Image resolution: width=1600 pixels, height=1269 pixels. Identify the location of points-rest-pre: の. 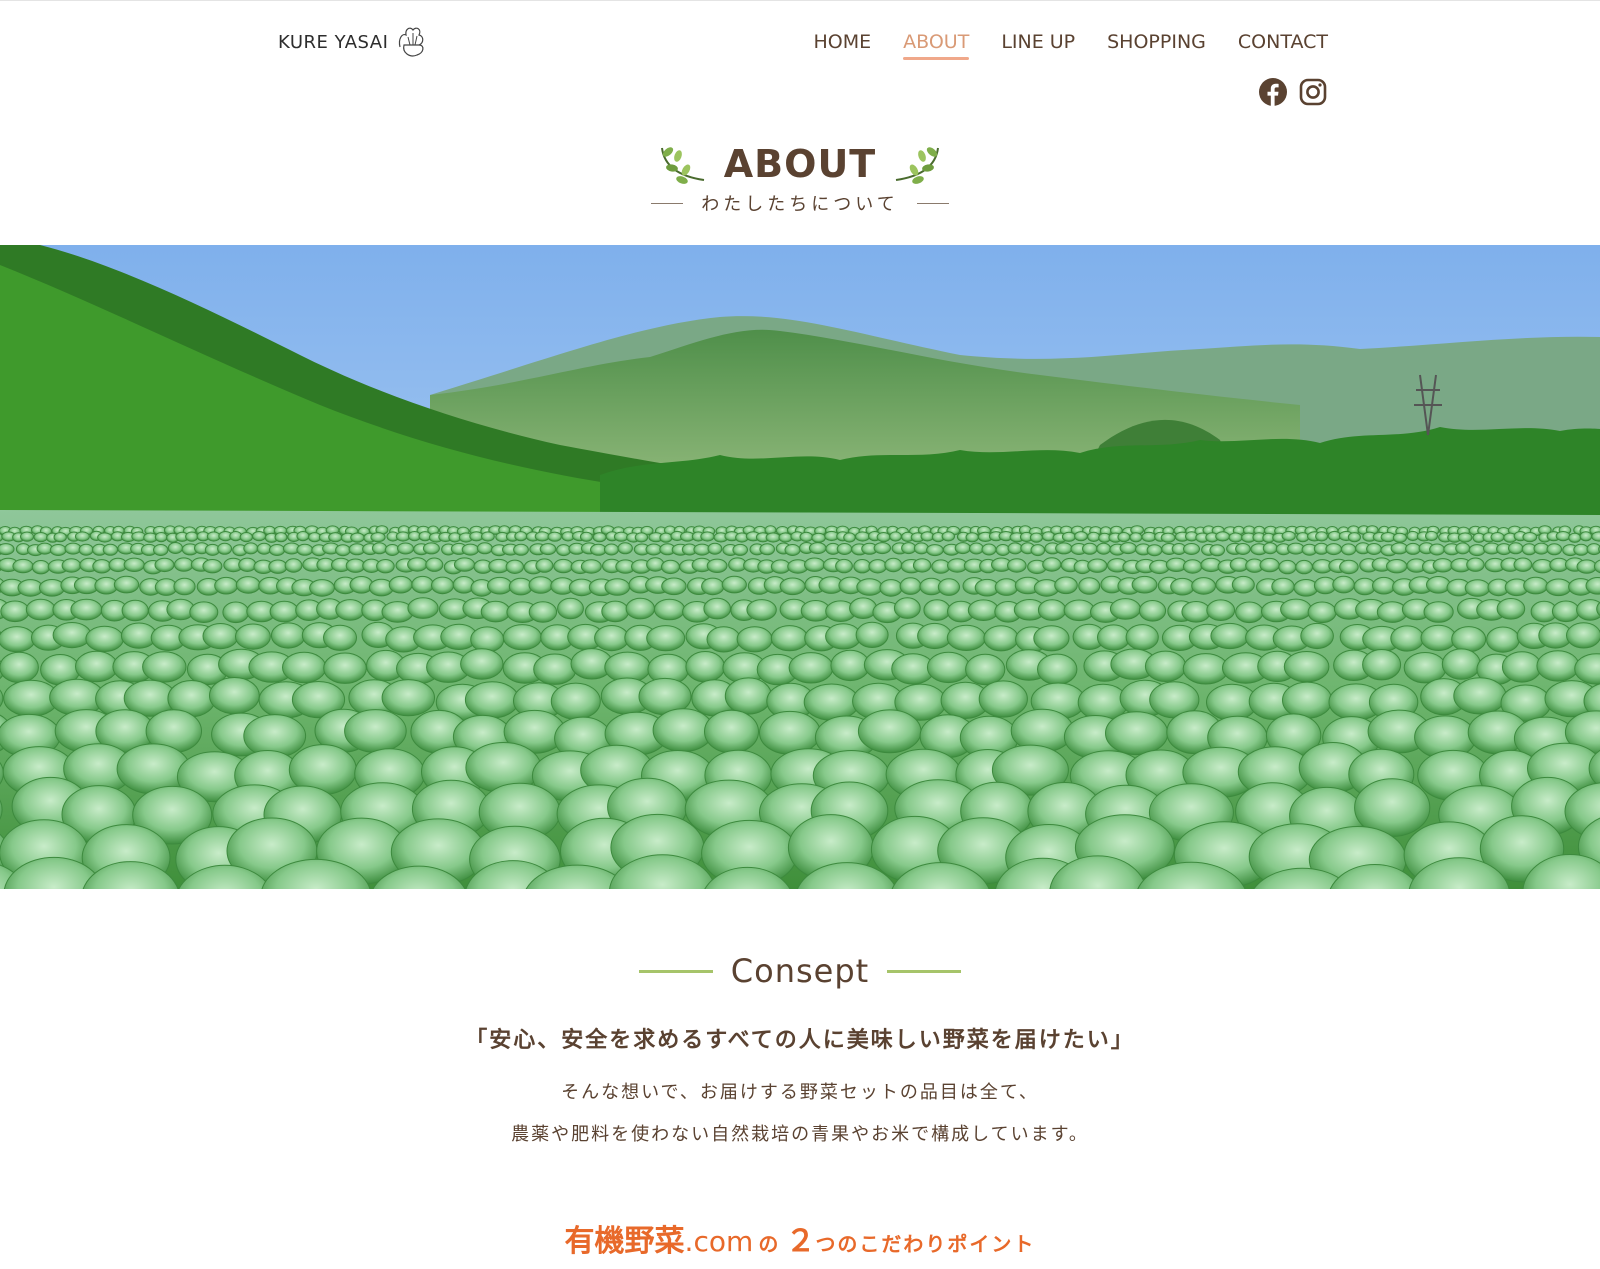
(769, 1244).